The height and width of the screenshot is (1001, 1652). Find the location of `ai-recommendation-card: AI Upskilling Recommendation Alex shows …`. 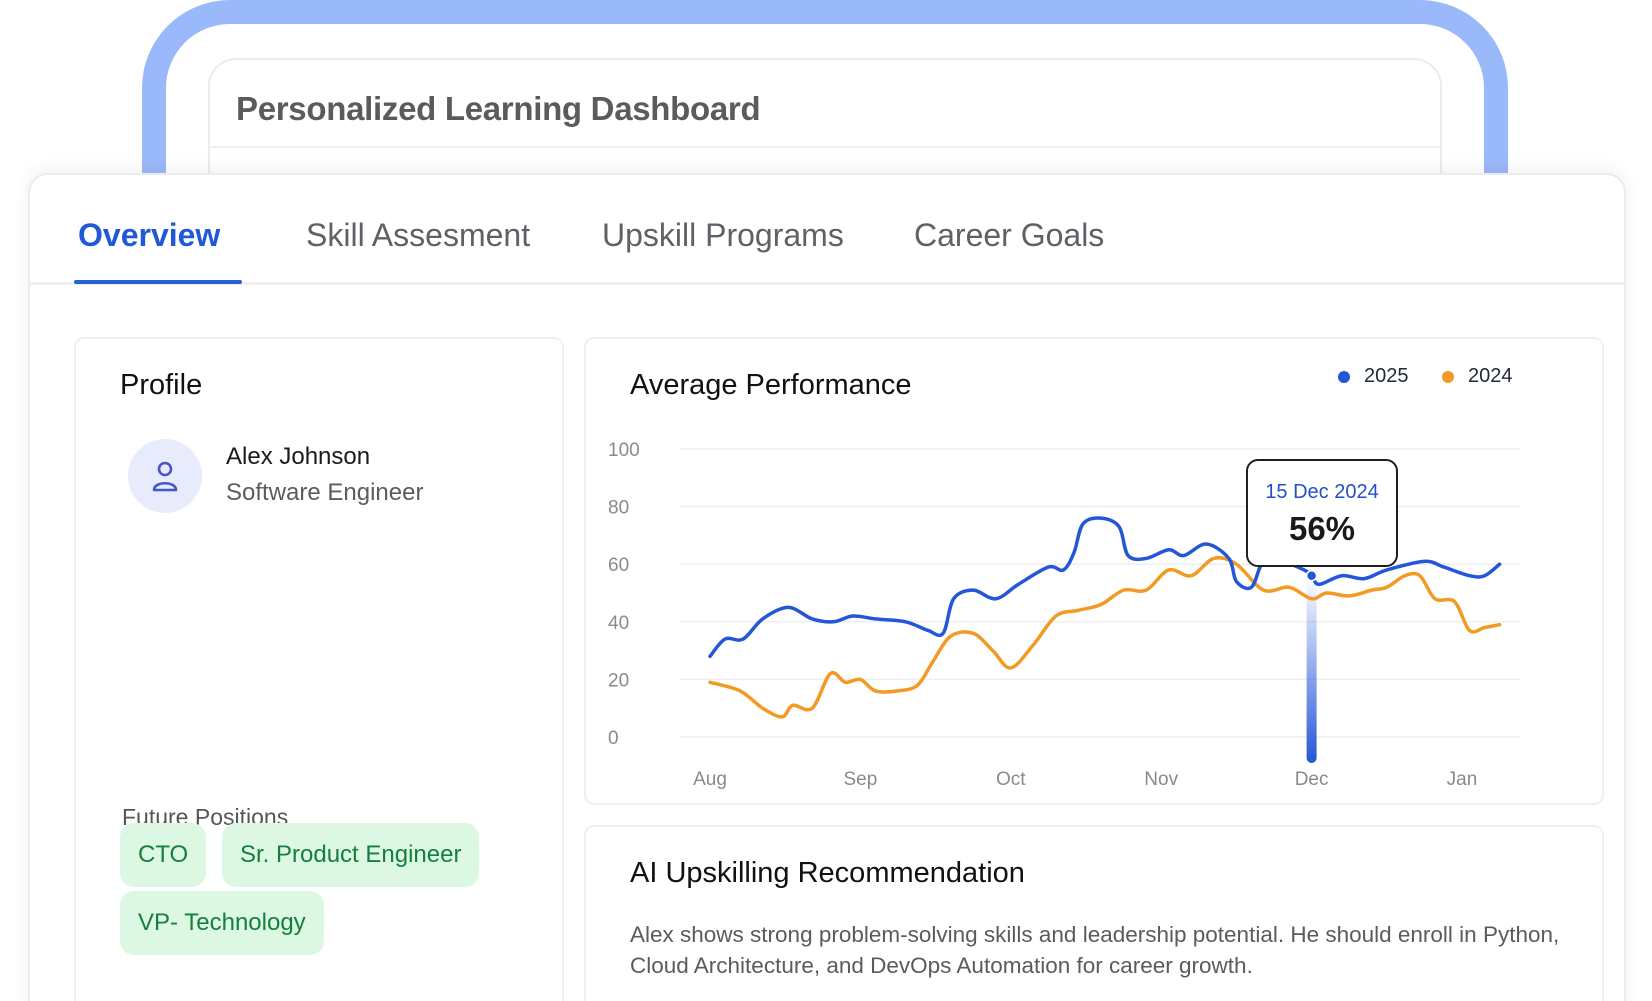

ai-recommendation-card: AI Upskilling Recommendation Alex shows … is located at coordinates (1094, 913).